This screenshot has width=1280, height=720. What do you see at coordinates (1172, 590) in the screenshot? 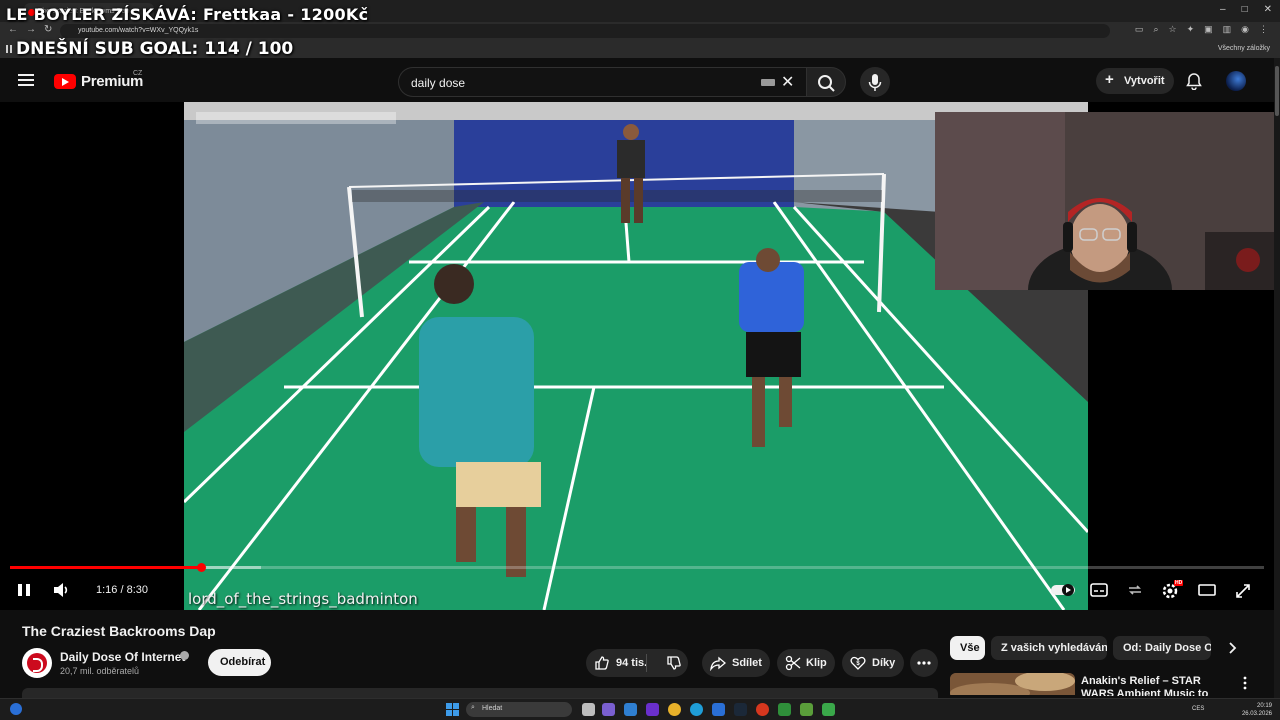
I see `settings-button: HD` at bounding box center [1172, 590].